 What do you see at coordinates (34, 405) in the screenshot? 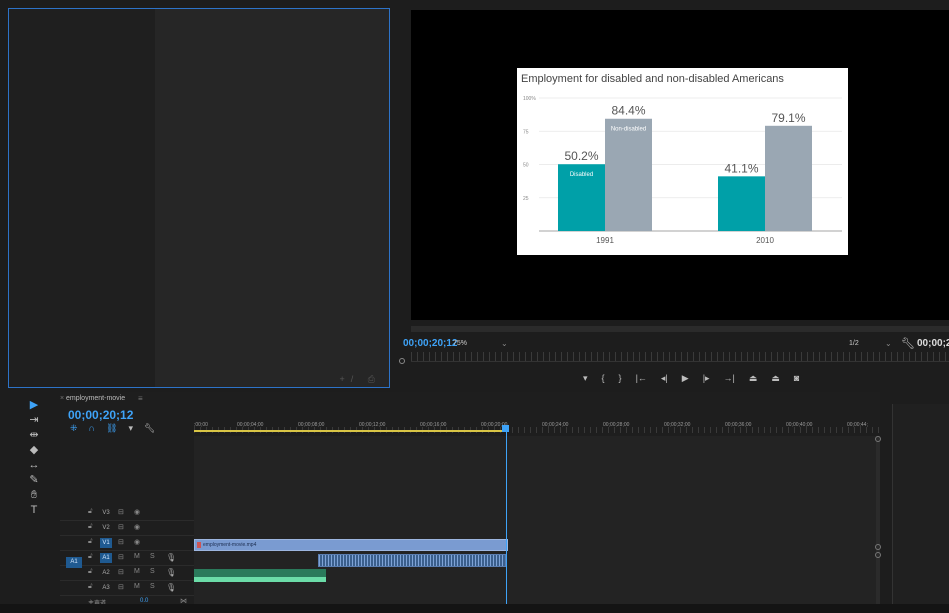
I see `selection-tool-icon: ▶` at bounding box center [34, 405].